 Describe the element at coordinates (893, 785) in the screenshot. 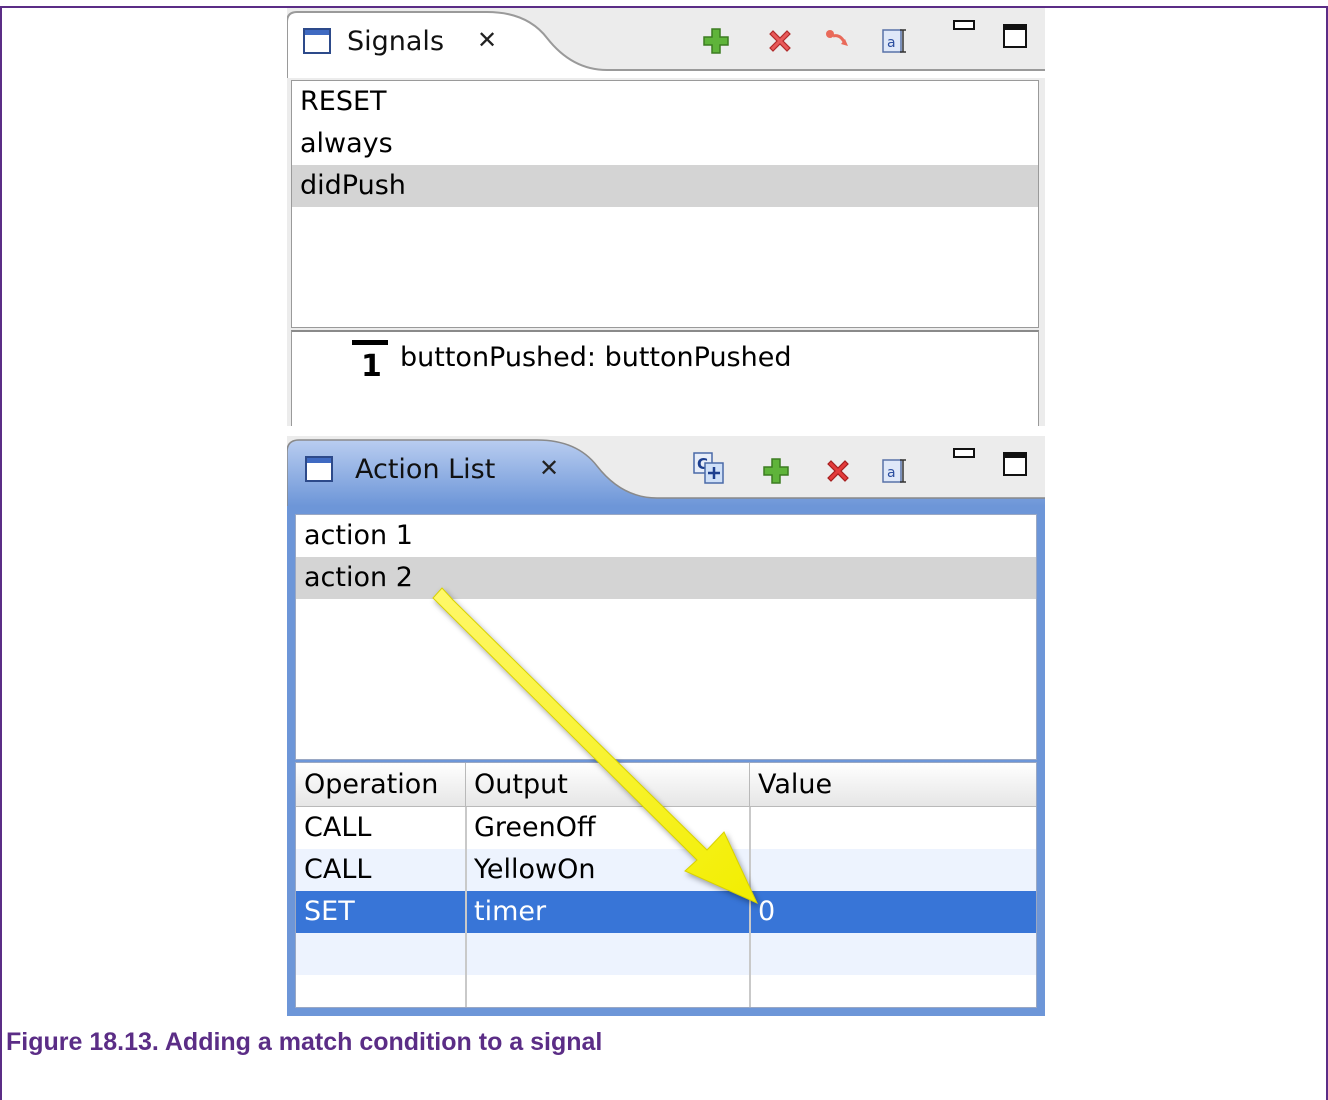

I see `column-header-value: Value` at that location.